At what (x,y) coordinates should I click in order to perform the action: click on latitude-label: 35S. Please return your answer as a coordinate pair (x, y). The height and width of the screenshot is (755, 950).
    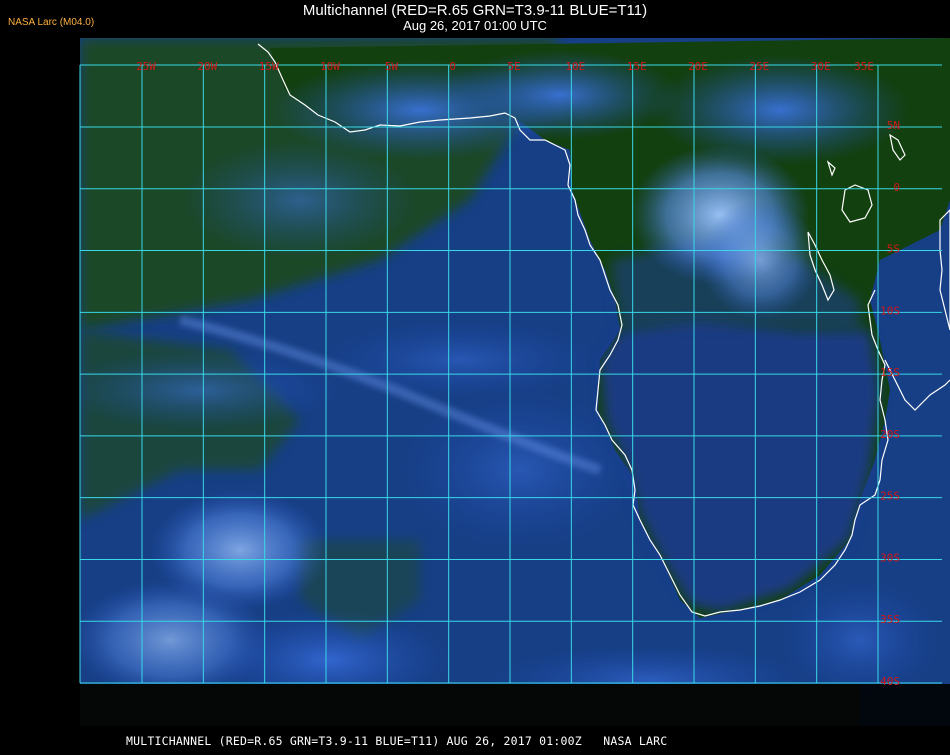
    Looking at the image, I should click on (890, 619).